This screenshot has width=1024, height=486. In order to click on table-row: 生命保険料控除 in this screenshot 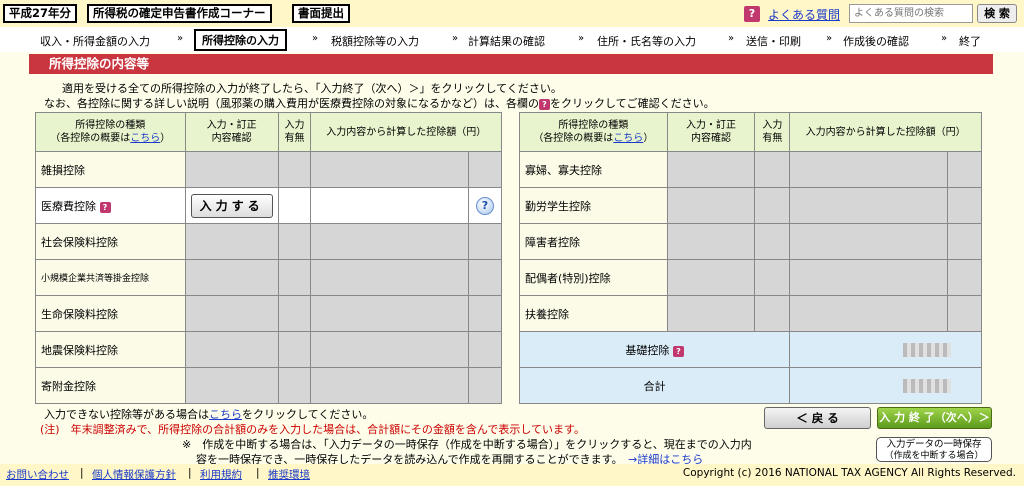, I will do `click(268, 313)`.